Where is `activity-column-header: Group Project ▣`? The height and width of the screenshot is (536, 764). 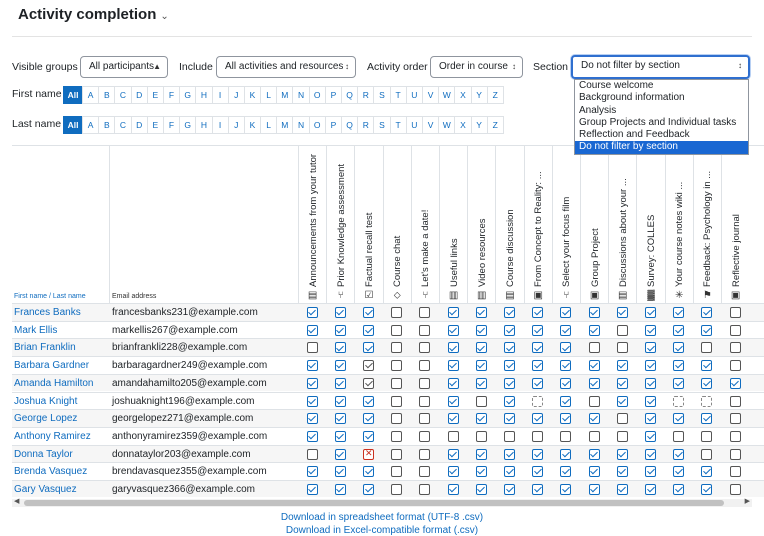 activity-column-header: Group Project ▣ is located at coordinates (594, 224).